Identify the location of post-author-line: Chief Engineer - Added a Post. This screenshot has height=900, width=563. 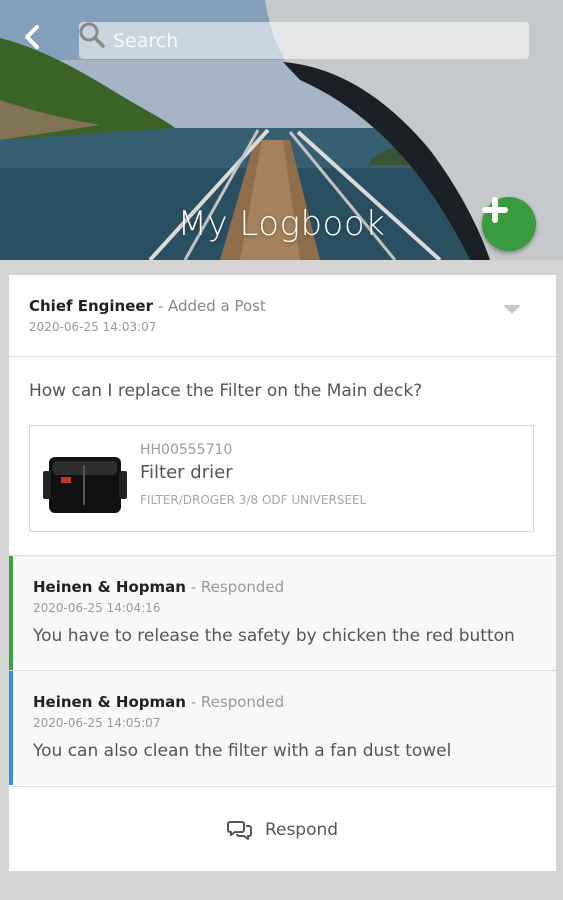
(147, 306).